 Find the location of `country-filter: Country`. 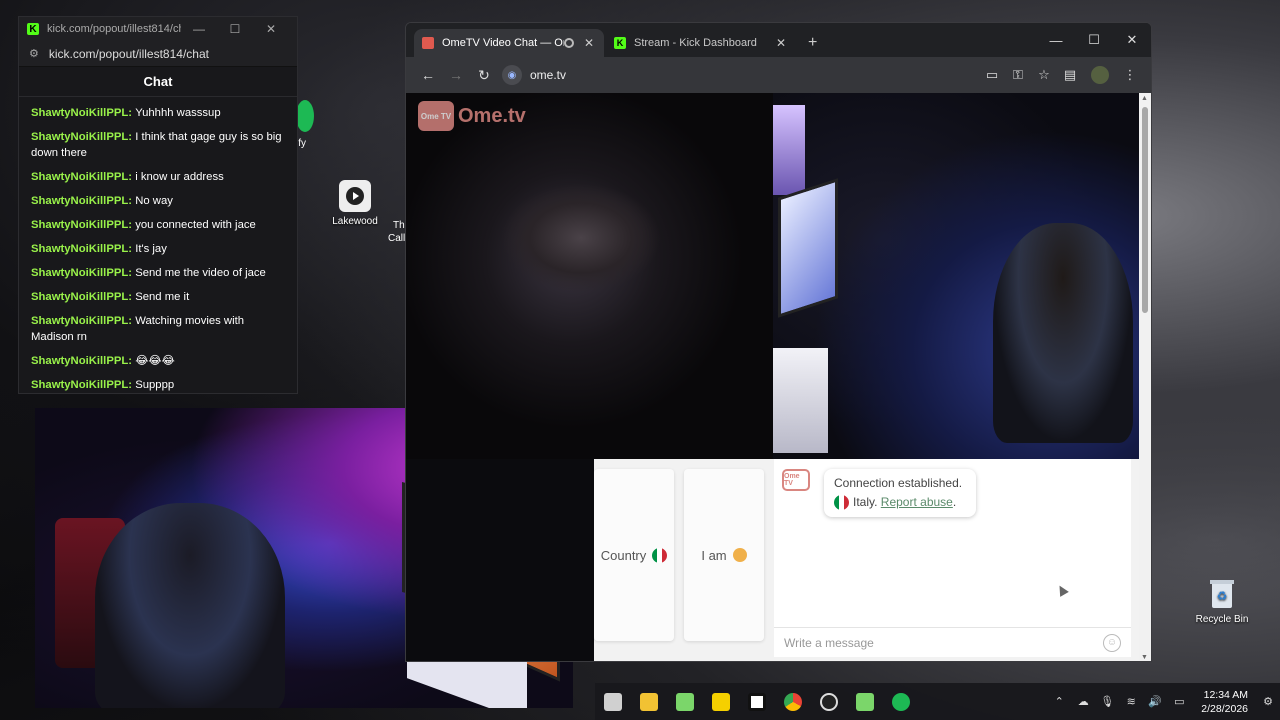

country-filter: Country is located at coordinates (634, 555).